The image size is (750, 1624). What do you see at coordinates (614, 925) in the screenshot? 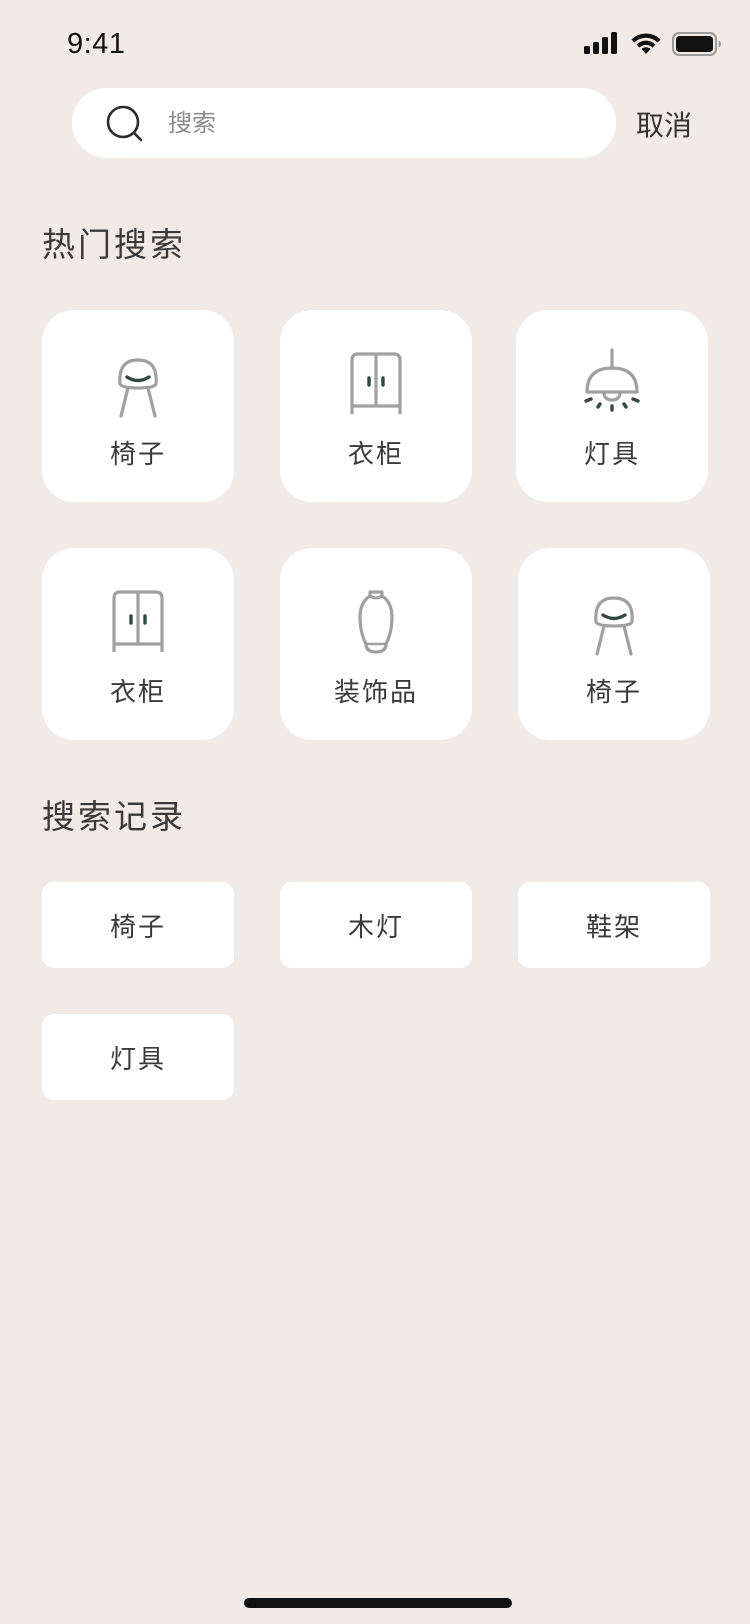
I see `history-item: 鞋架` at bounding box center [614, 925].